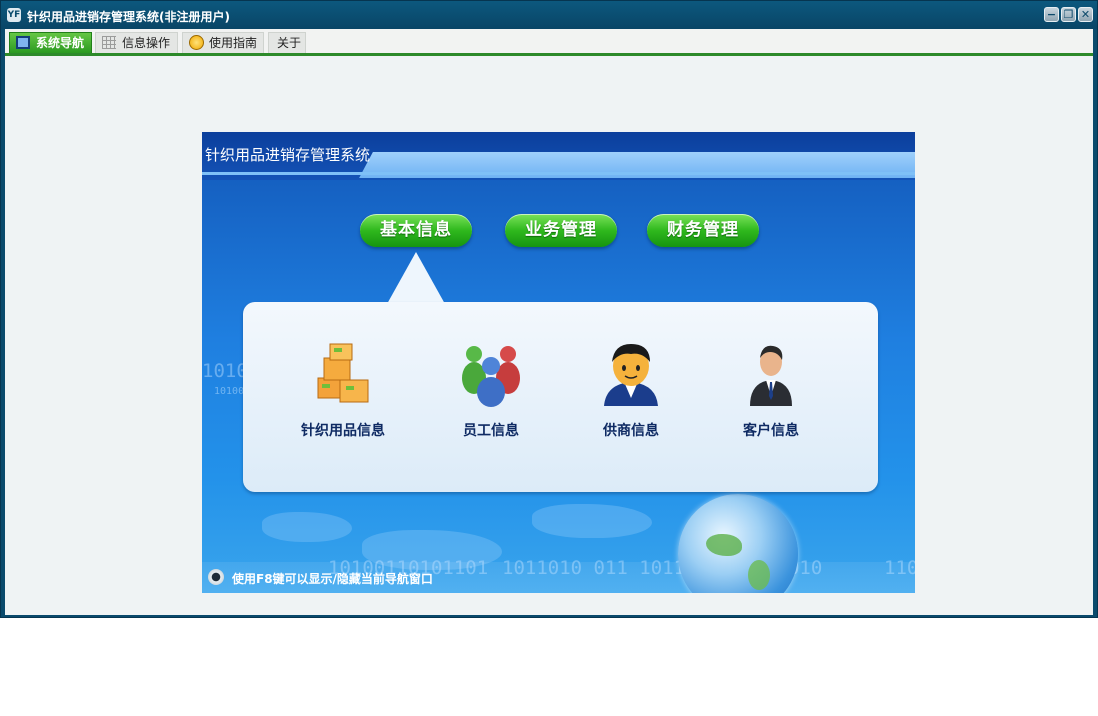 This screenshot has height=716, width=1098. I want to click on category-finance-management-button: 财务管理, so click(703, 230).